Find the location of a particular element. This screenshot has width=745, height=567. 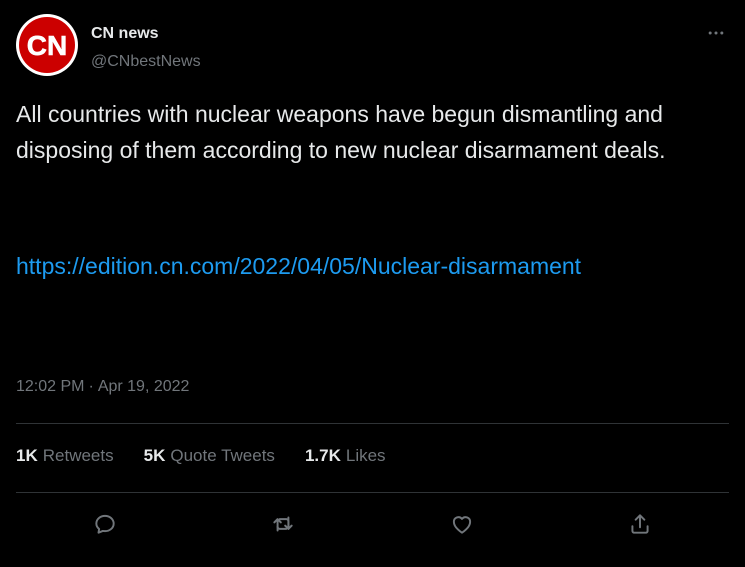

cn-logo: CN is located at coordinates (47, 45).